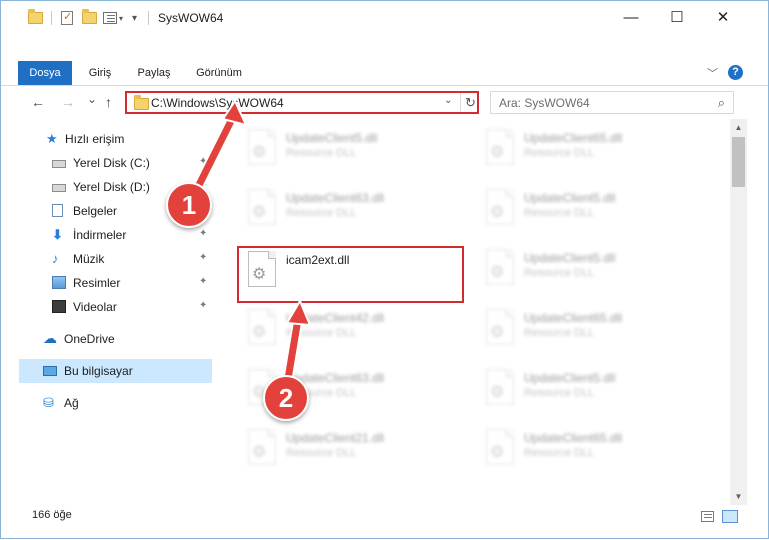  Describe the element at coordinates (115, 371) in the screenshot. I see `sidebar-item-this-pc: Bu bilgisayar` at that location.